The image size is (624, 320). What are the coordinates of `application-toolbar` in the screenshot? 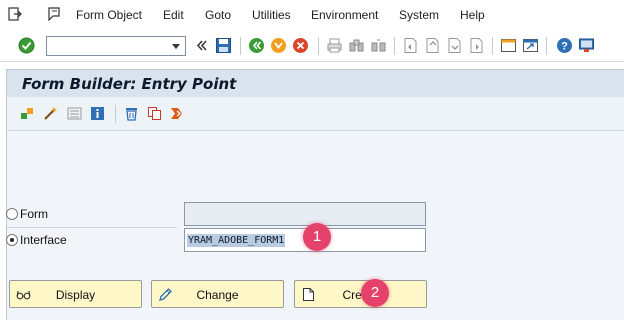 It's located at (315, 114).